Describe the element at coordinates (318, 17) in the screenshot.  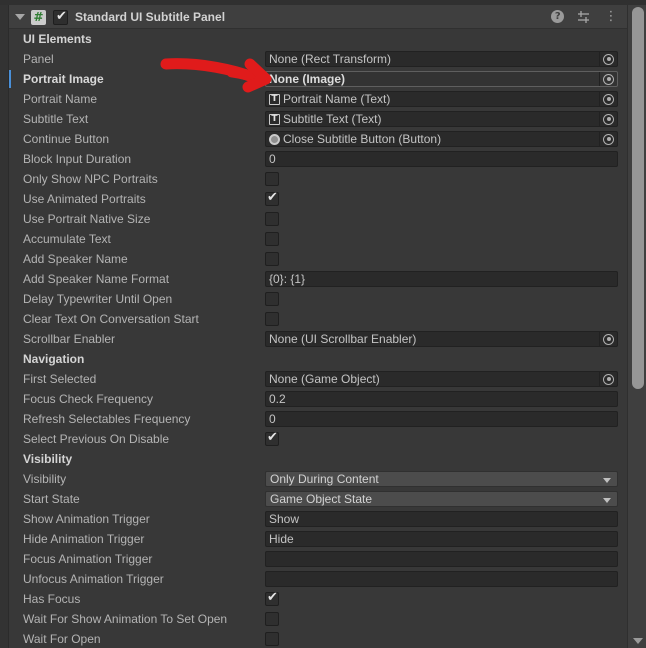
I see `component-header: # ✔ Standard UI Subtitle Panel ? ⋮` at that location.